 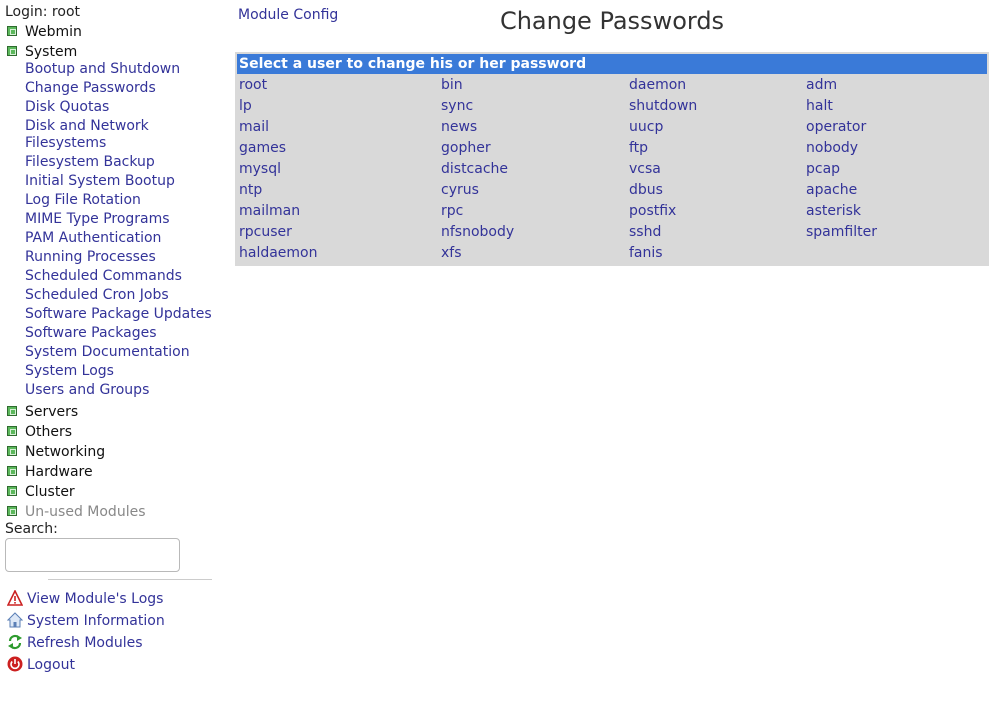 What do you see at coordinates (823, 169) in the screenshot?
I see `user-link: pcap` at bounding box center [823, 169].